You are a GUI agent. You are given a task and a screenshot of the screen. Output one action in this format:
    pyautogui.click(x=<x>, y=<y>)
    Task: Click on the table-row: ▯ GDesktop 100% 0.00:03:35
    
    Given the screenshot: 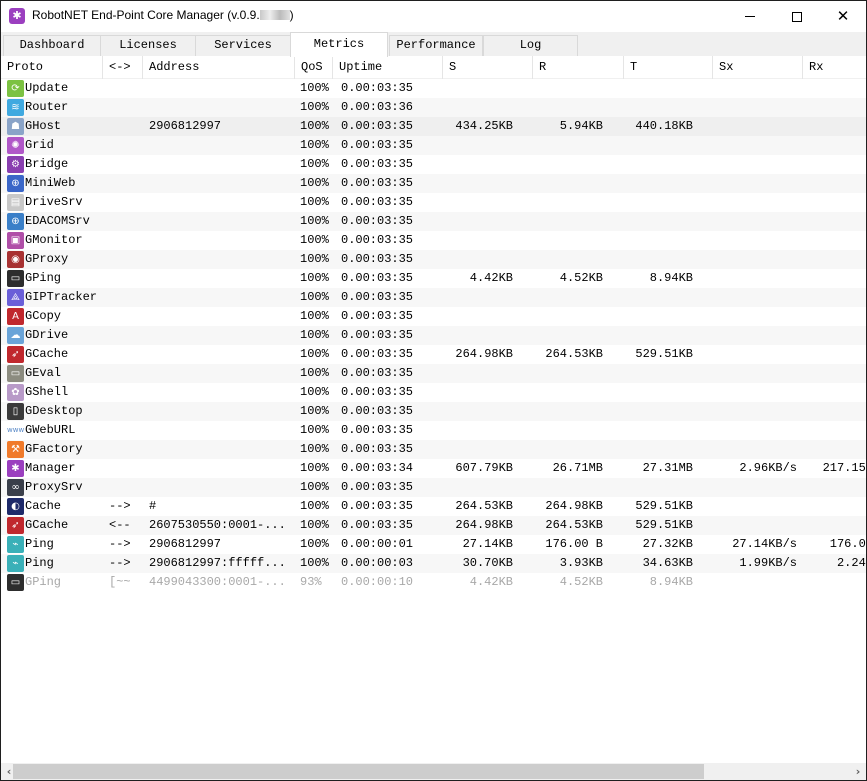 What is the action you would take?
    pyautogui.click(x=433, y=411)
    